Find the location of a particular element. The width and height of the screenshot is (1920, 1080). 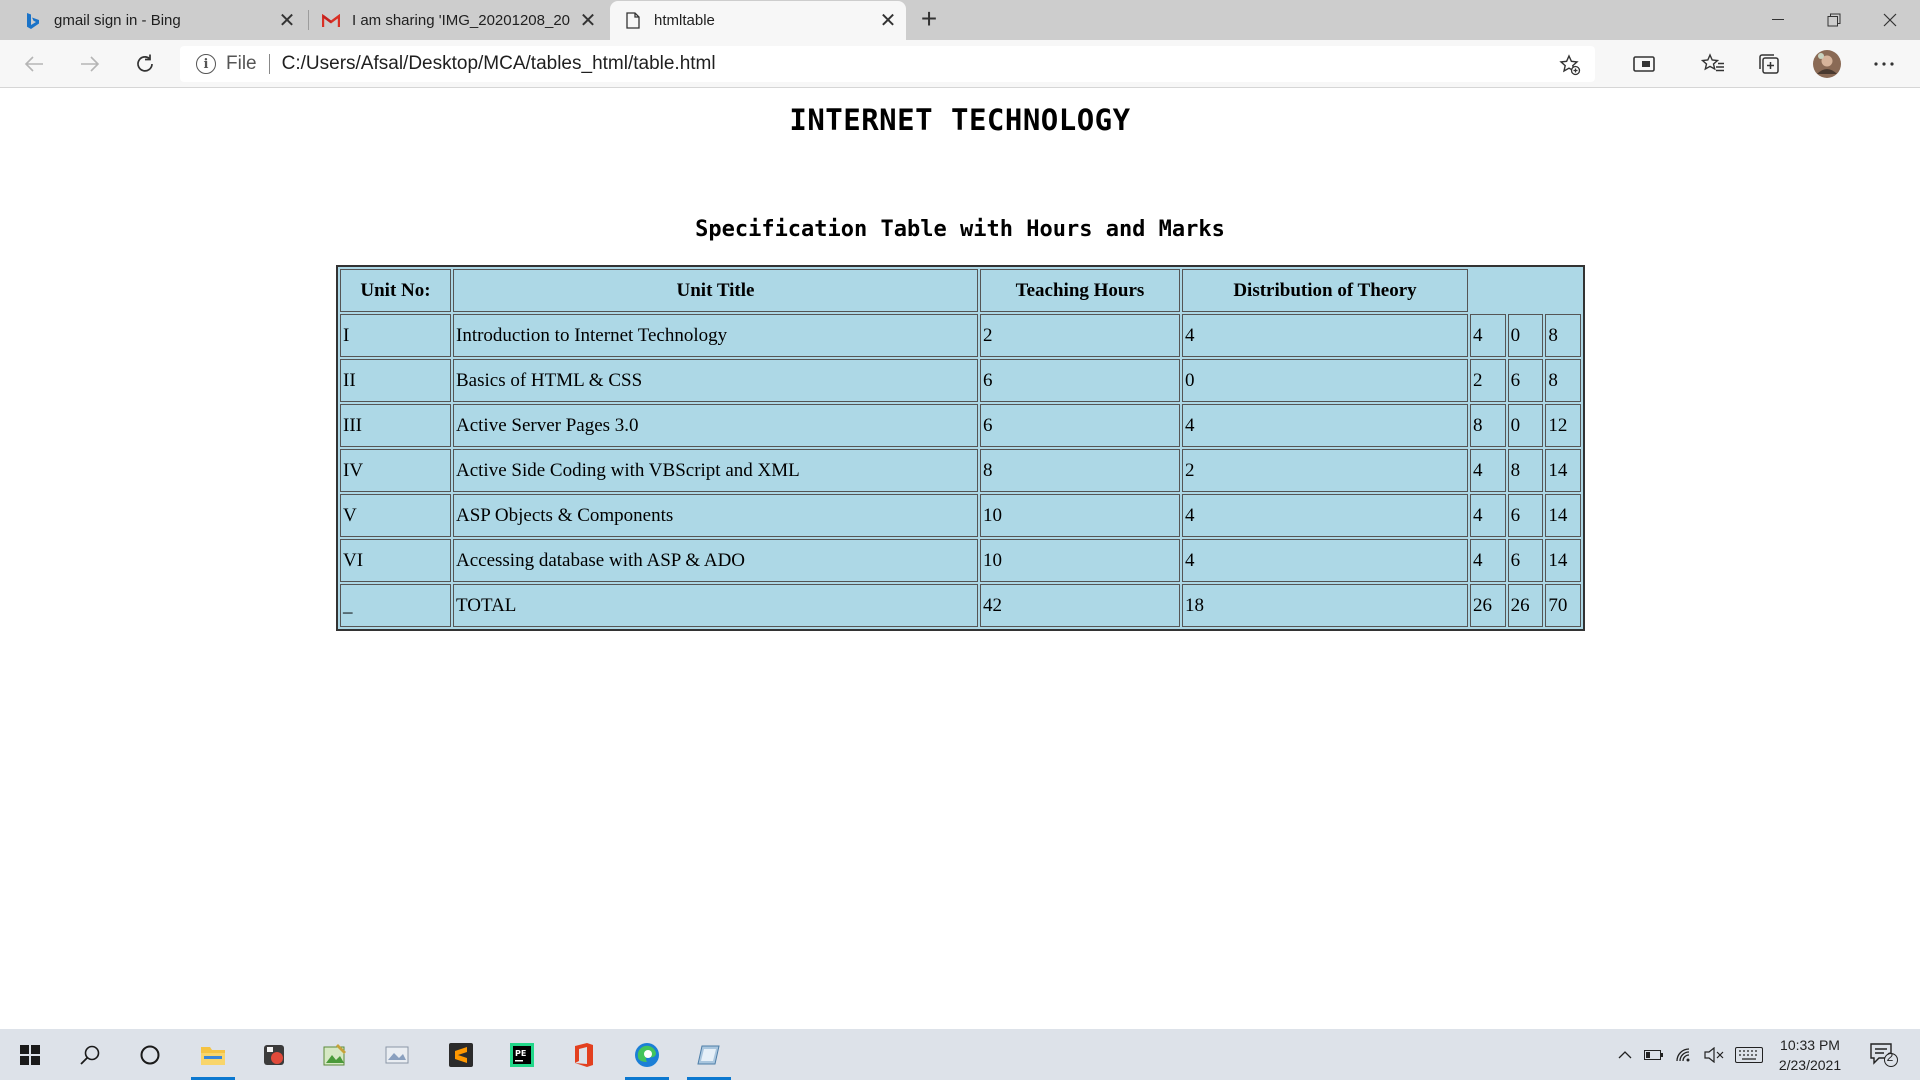

page-title: INTERNET TECHNOLOGY is located at coordinates (960, 120).